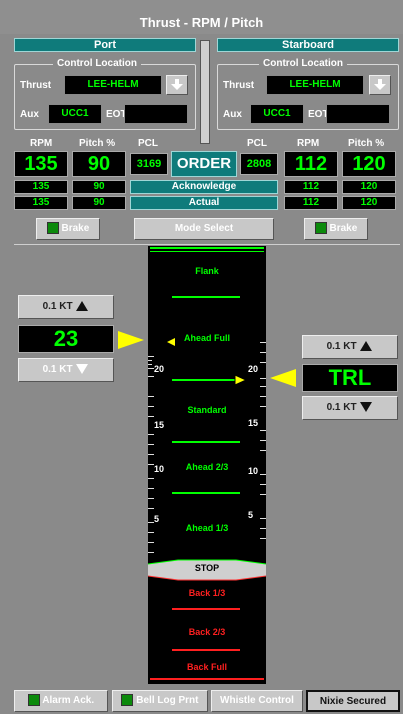  What do you see at coordinates (41, 143) in the screenshot?
I see `port-rpm-label: RPM` at bounding box center [41, 143].